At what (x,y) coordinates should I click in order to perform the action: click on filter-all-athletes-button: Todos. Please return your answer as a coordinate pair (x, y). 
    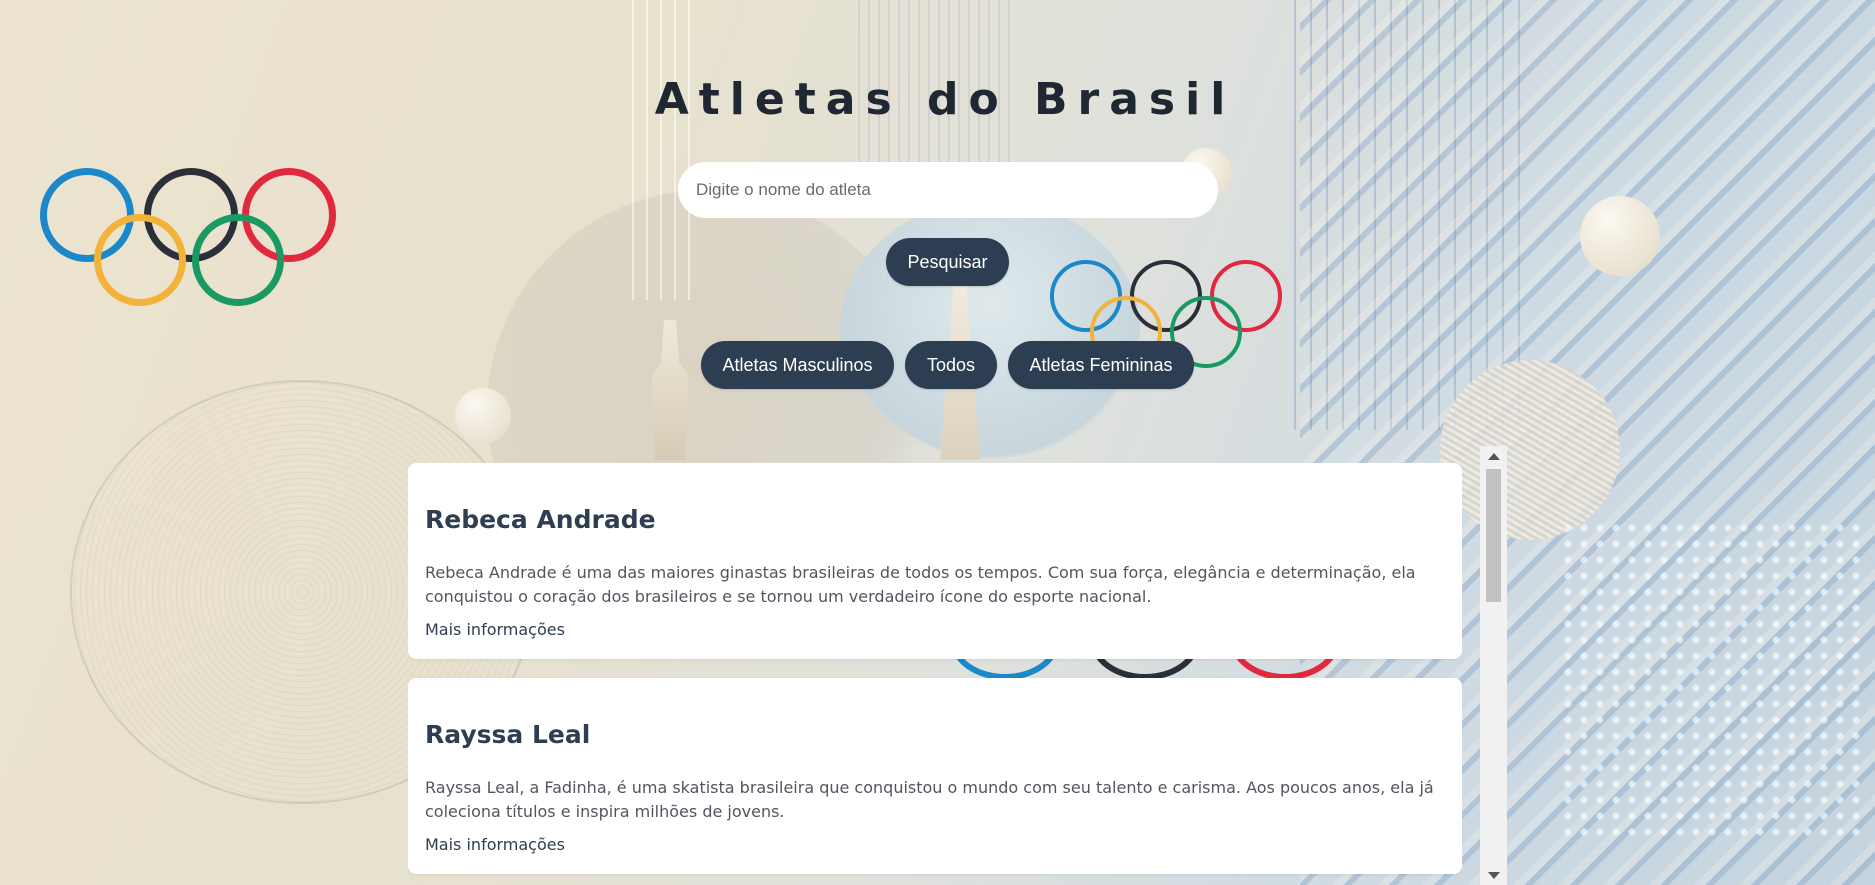
    Looking at the image, I should click on (951, 365).